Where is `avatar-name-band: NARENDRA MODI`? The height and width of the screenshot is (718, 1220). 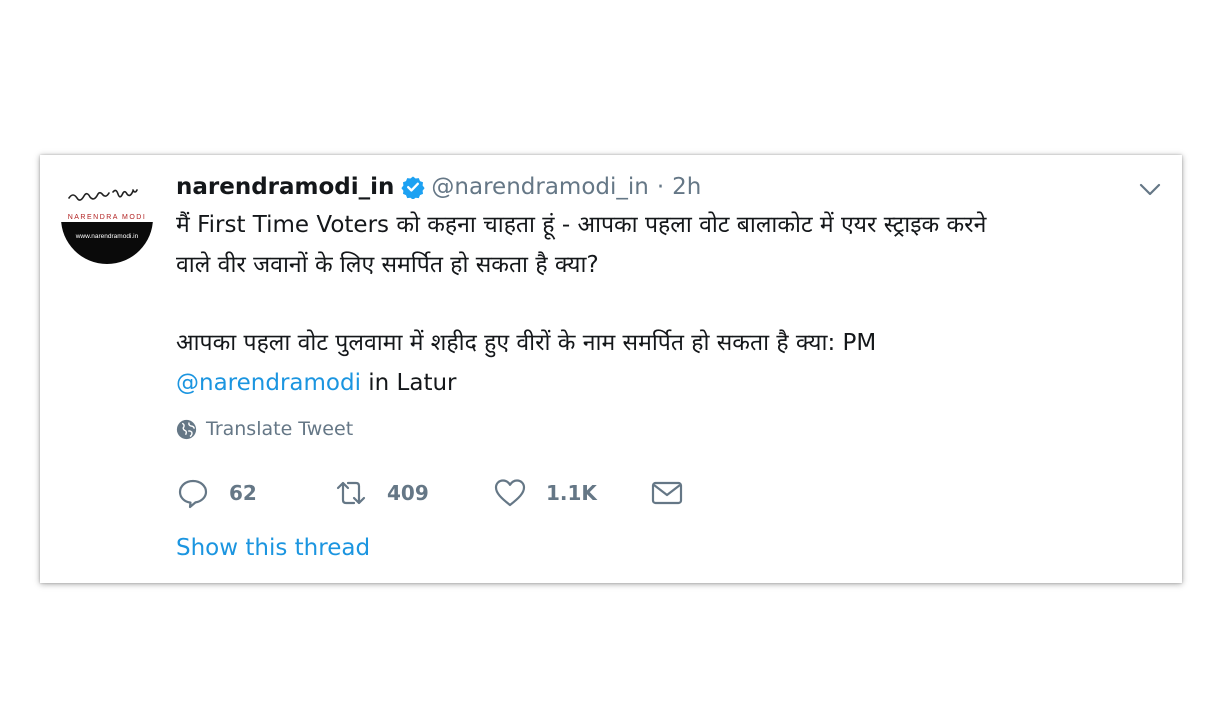 avatar-name-band: NARENDRA MODI is located at coordinates (107, 217).